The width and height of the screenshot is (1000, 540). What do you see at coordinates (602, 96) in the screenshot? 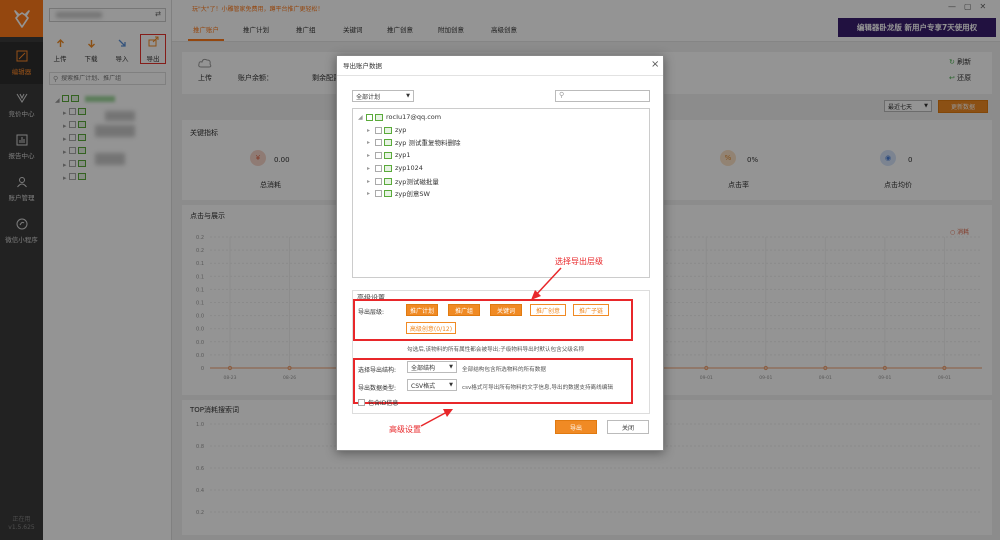
I see `dialog-search-input: ⚲` at bounding box center [602, 96].